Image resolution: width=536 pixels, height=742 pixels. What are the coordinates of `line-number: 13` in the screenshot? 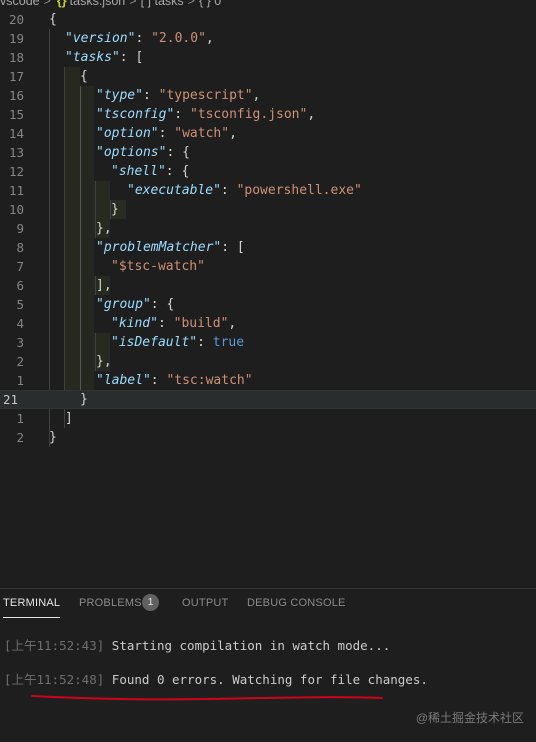 It's located at (16, 152).